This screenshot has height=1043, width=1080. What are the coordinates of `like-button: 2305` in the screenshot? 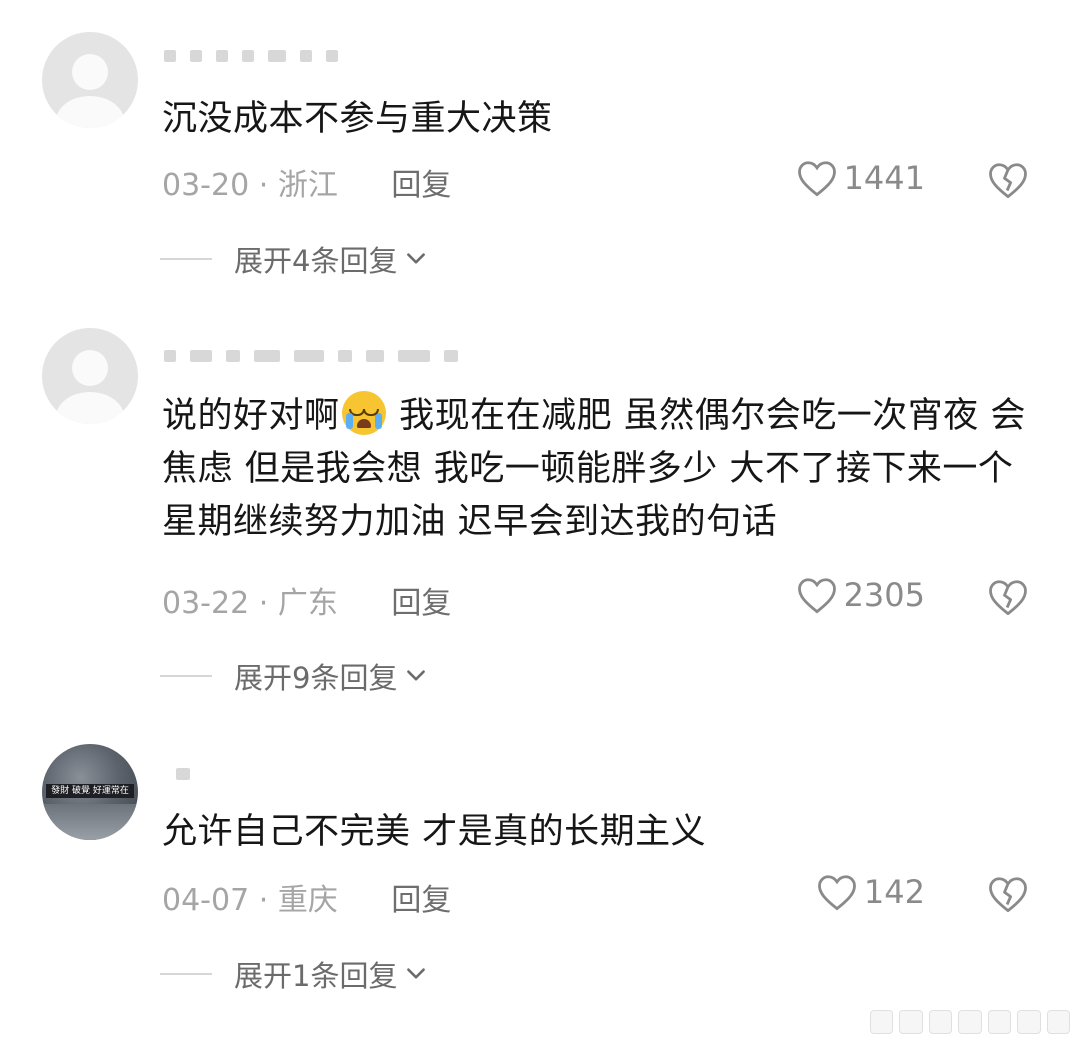 It's located at (860, 595).